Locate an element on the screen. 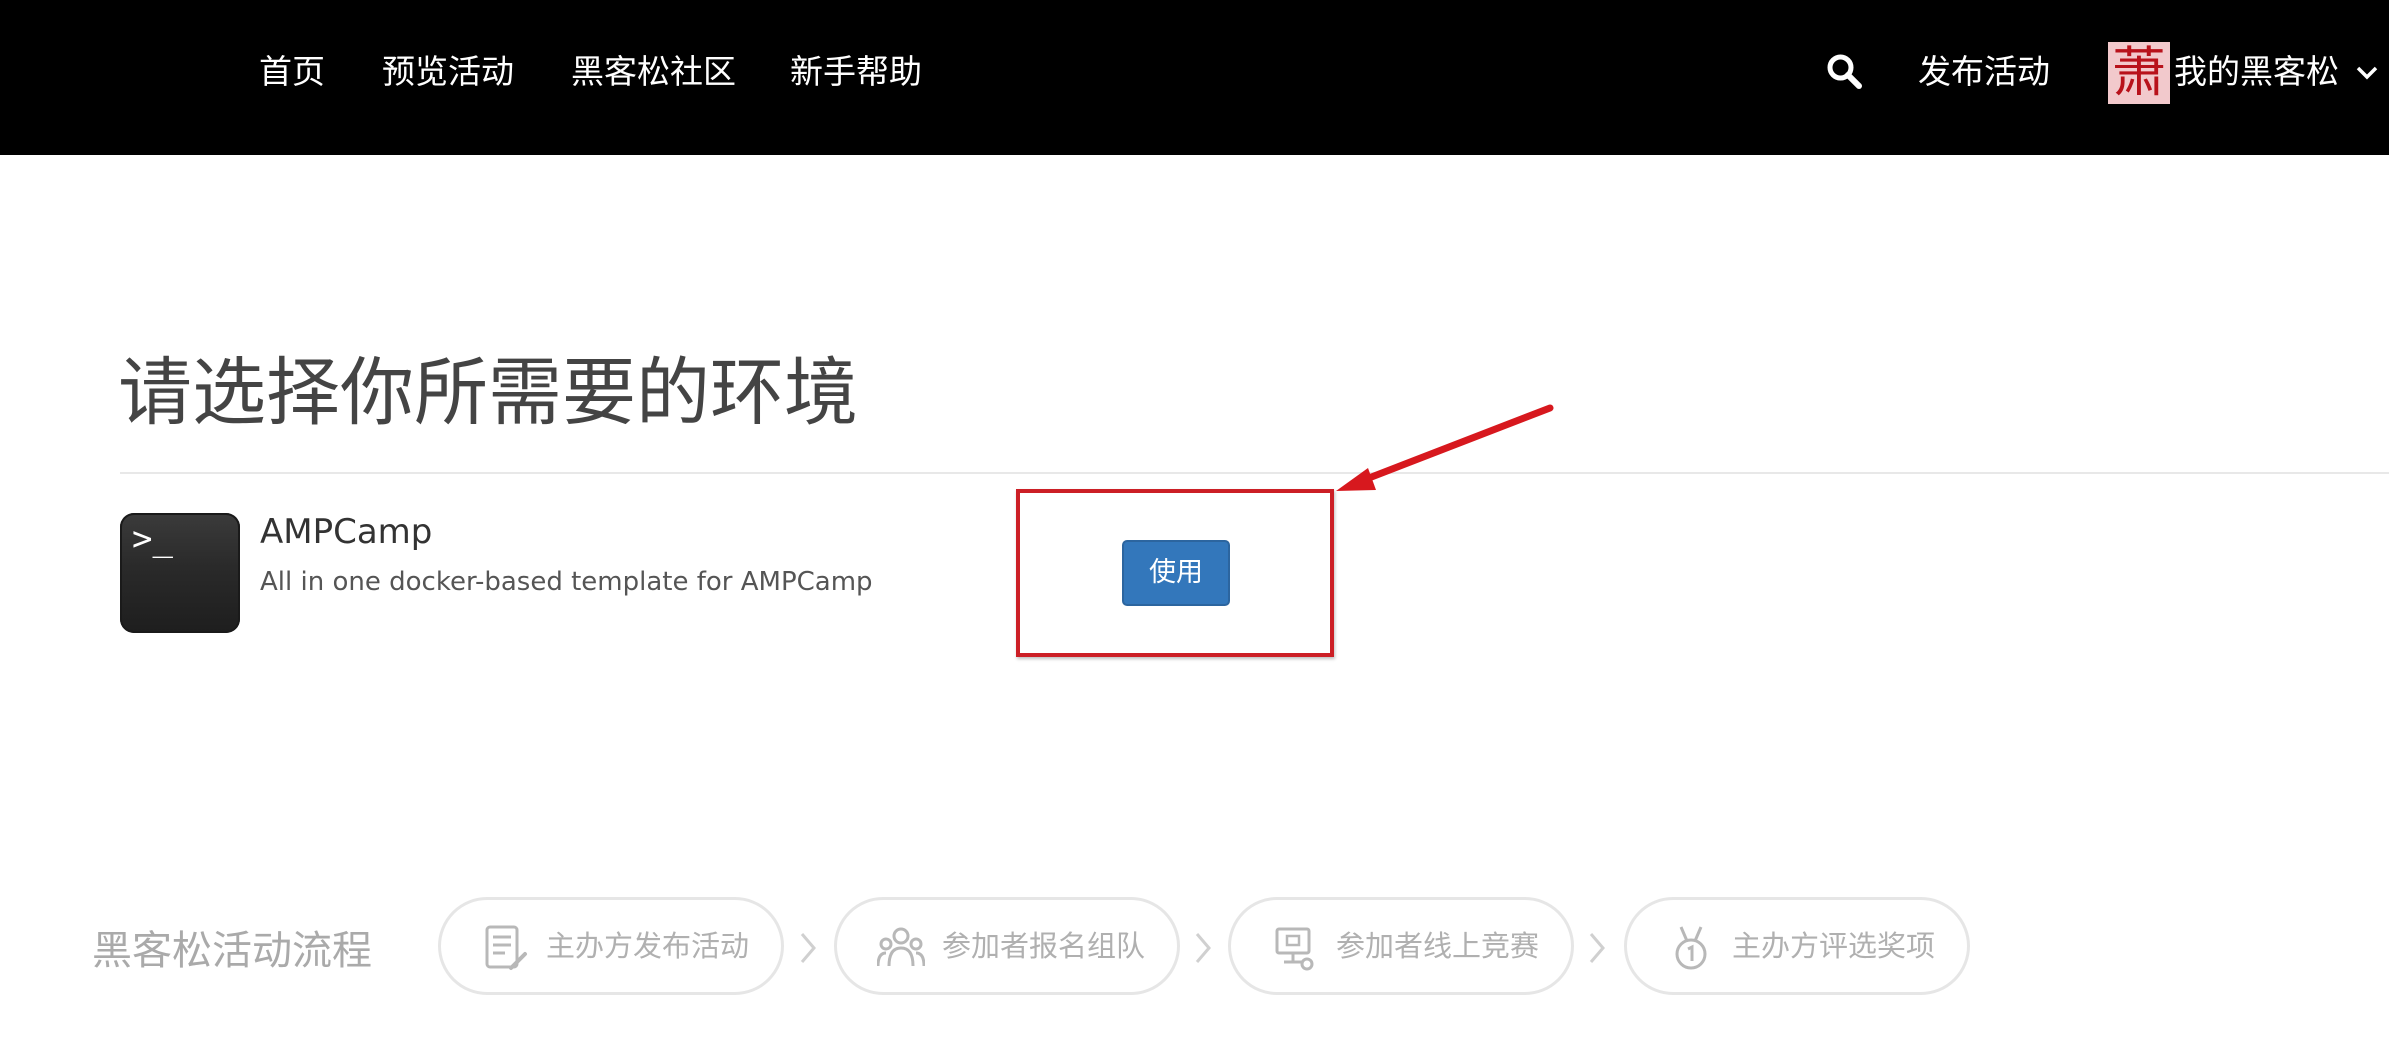 The height and width of the screenshot is (1053, 2389). flow-step-label: 参加者报名组队 is located at coordinates (1044, 946).